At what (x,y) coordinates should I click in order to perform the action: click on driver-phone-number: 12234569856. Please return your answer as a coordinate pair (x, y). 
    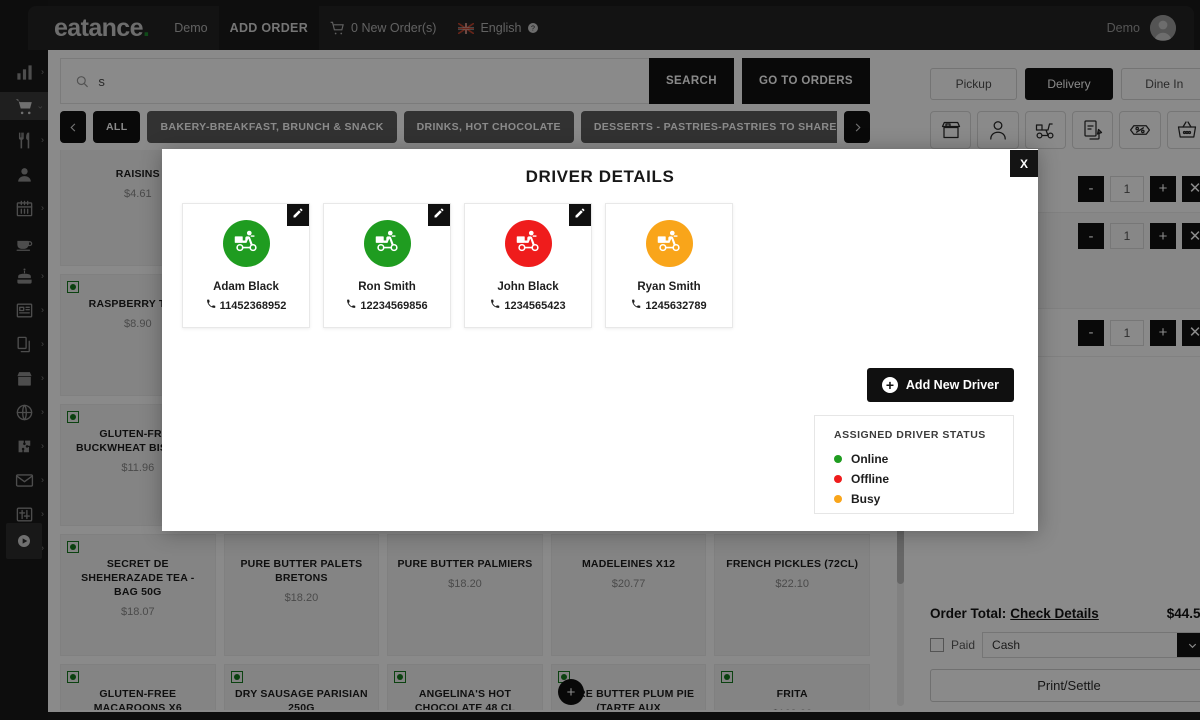
    Looking at the image, I should click on (394, 305).